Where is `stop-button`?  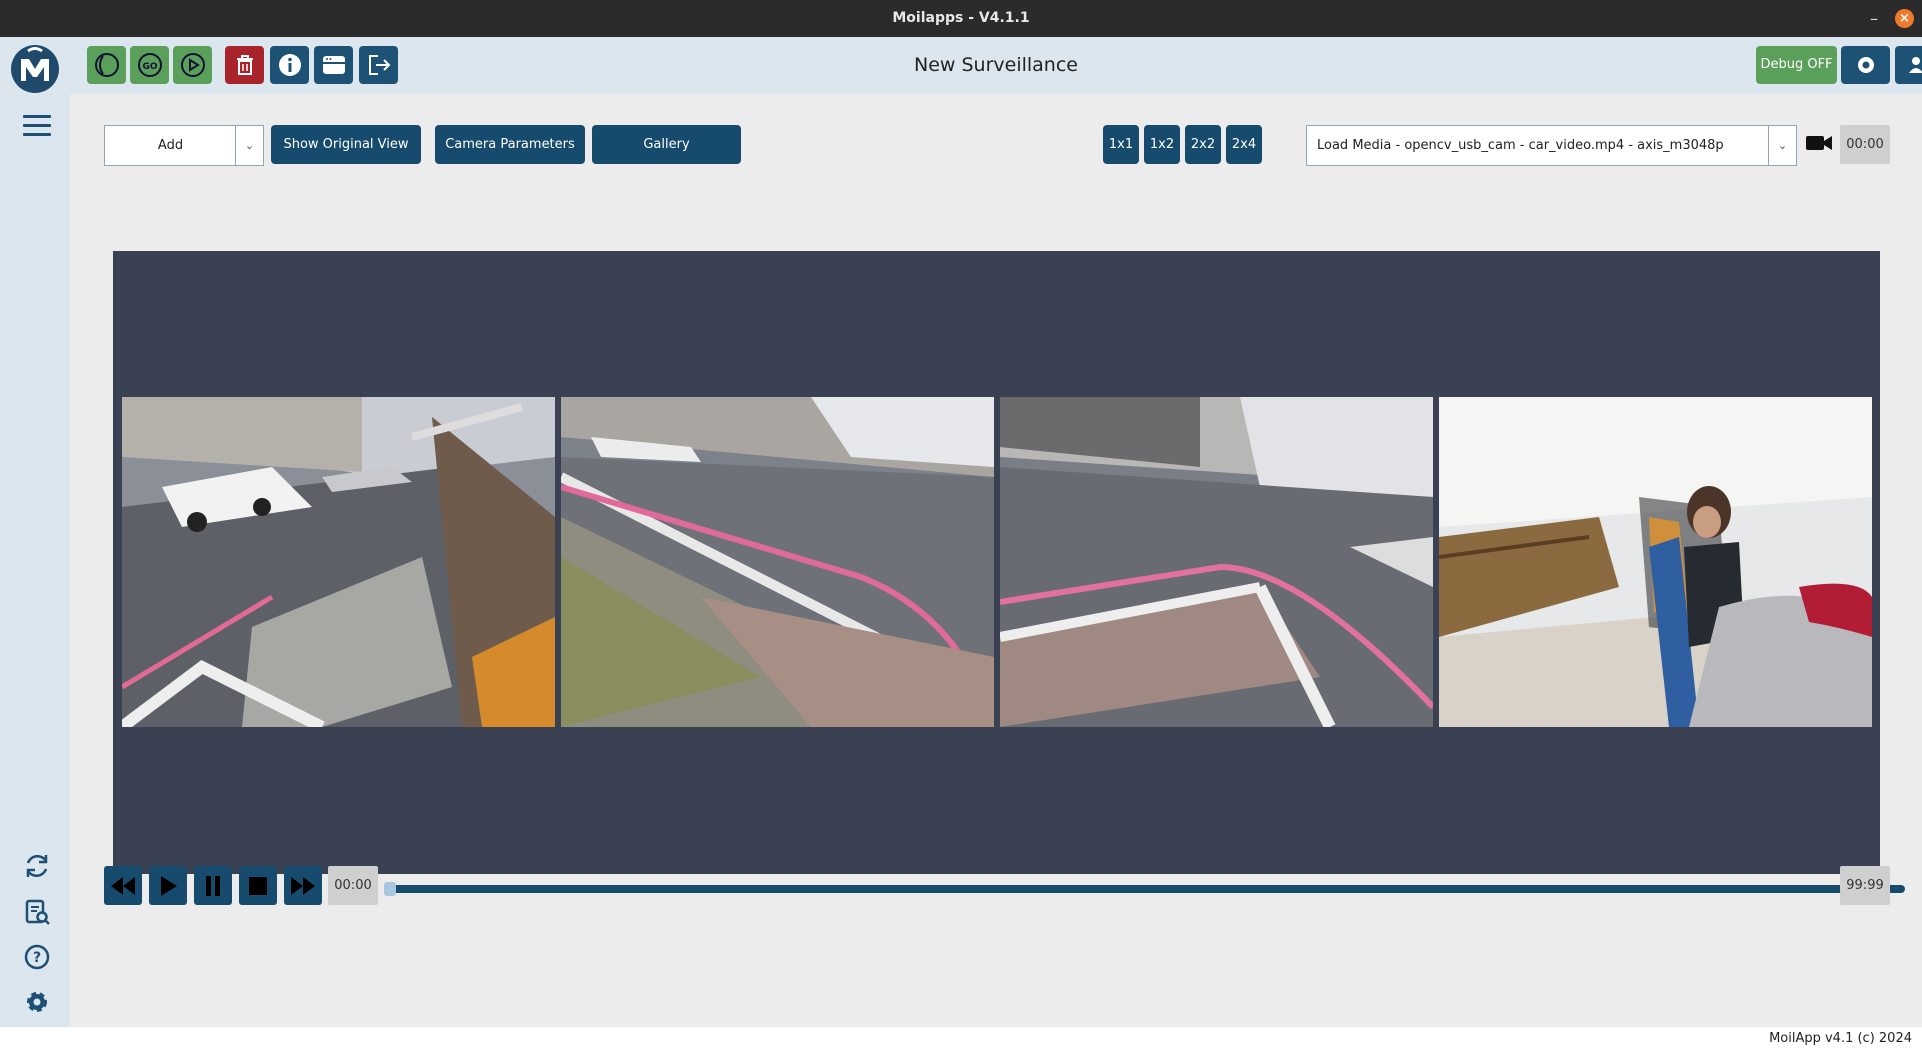
stop-button is located at coordinates (258, 885).